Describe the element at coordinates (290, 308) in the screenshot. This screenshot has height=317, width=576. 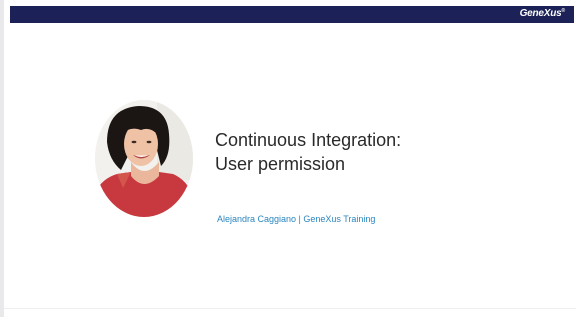
I see `bottom-divider` at that location.